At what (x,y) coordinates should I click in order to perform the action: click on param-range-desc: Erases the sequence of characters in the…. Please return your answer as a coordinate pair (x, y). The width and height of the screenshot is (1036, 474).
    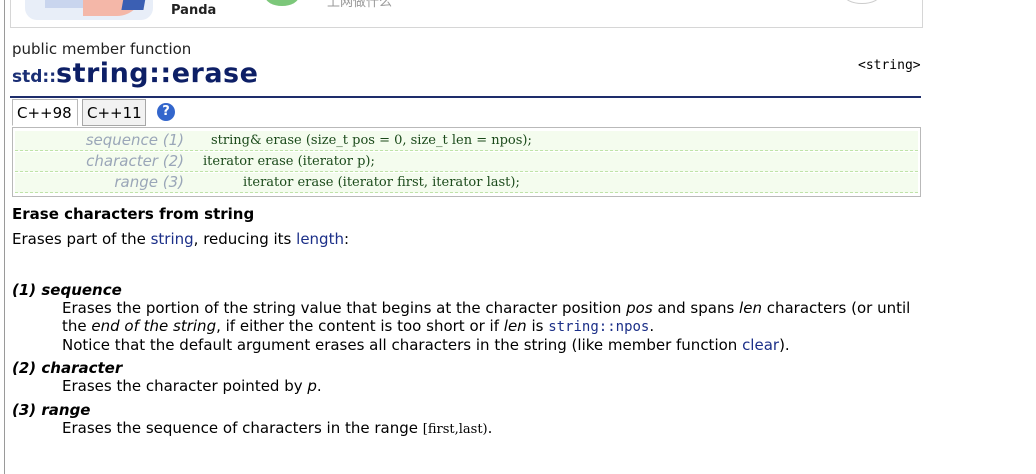
    Looking at the image, I should click on (277, 428).